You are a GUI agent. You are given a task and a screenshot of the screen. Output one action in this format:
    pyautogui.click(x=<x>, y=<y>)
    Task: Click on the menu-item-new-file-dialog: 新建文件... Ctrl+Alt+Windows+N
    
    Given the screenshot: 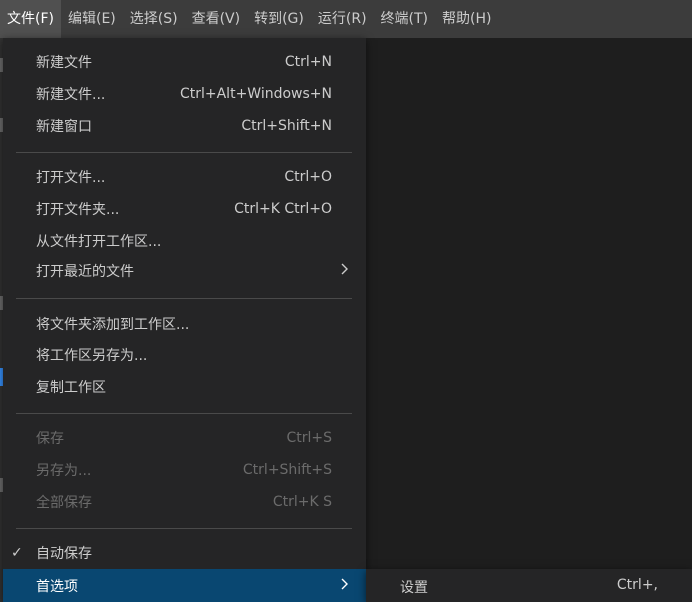 What is the action you would take?
    pyautogui.click(x=184, y=94)
    